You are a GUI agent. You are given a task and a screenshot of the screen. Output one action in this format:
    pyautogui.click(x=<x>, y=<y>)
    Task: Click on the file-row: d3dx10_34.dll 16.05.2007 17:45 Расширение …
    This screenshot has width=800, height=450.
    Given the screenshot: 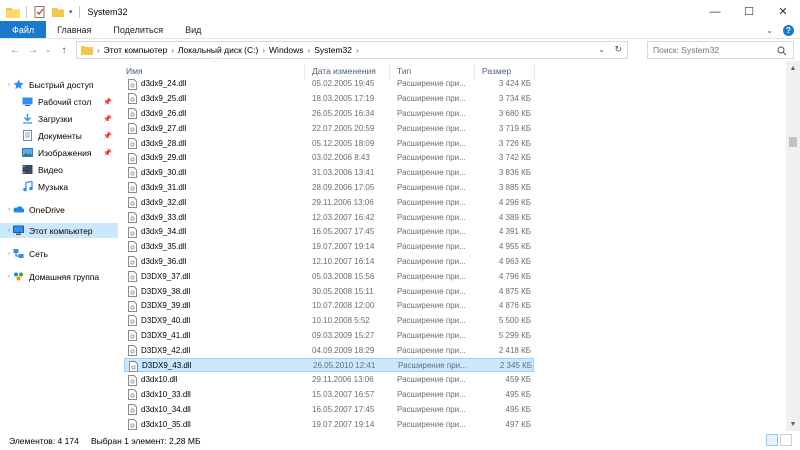 What is the action you would take?
    pyautogui.click(x=329, y=409)
    